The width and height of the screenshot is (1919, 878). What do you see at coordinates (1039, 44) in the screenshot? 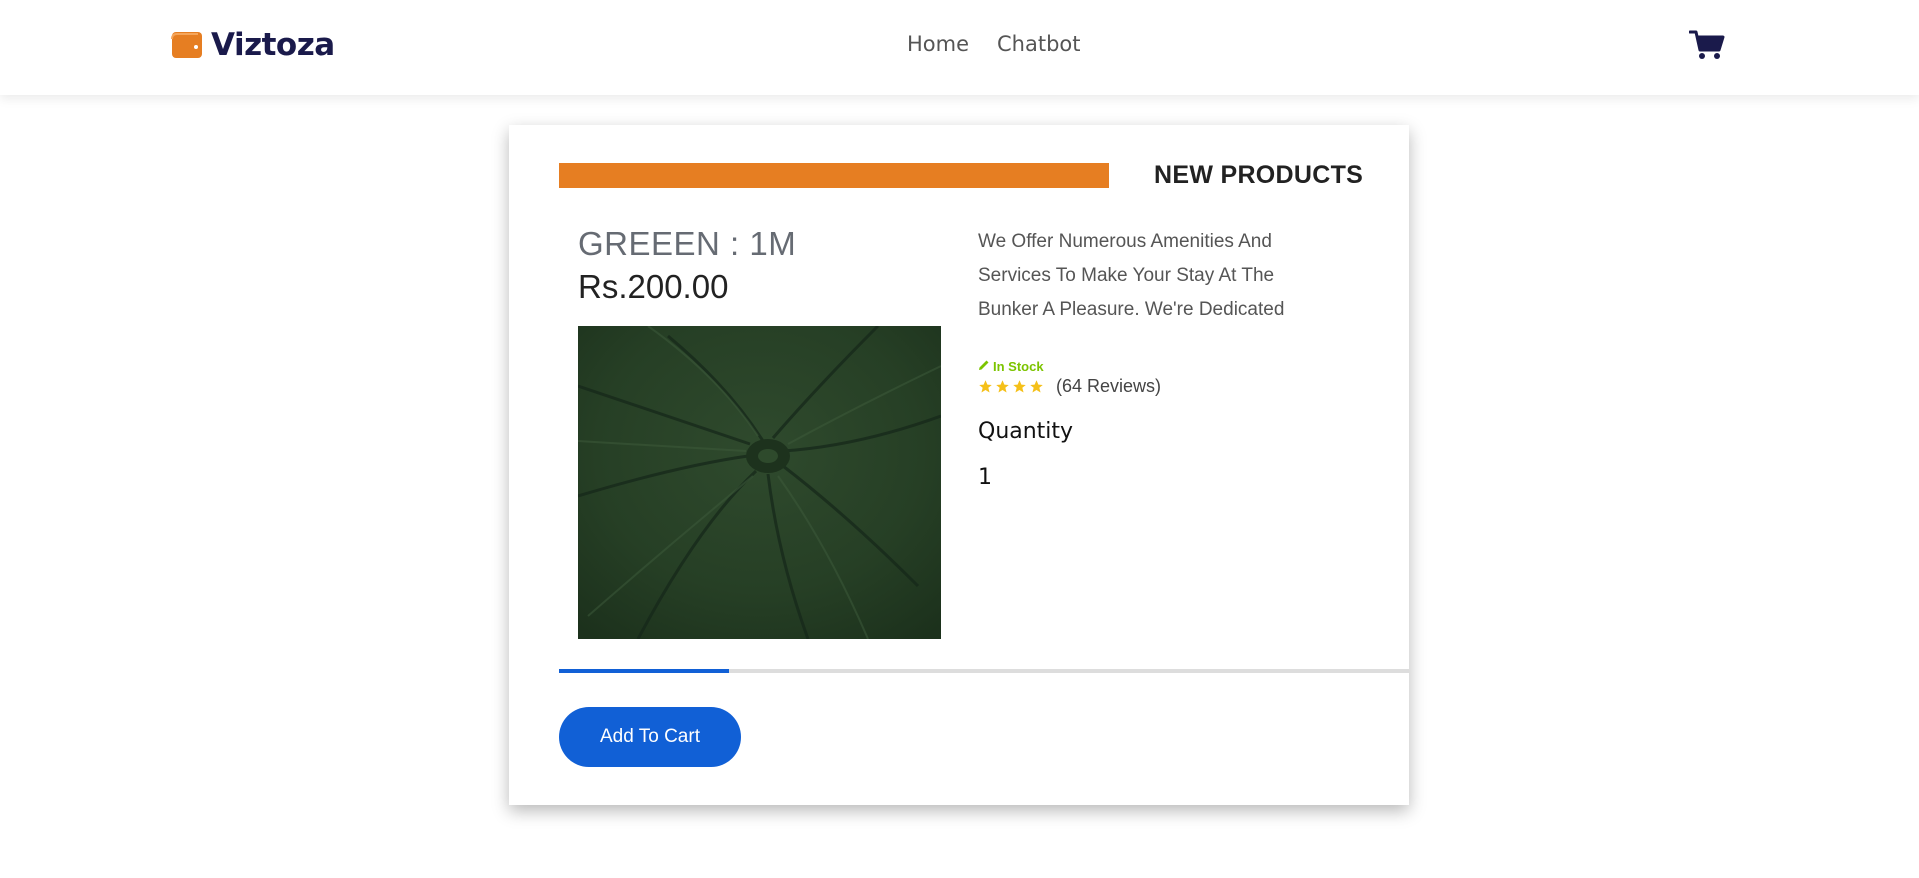
I see `nav-link-chatbot: Chatbot` at bounding box center [1039, 44].